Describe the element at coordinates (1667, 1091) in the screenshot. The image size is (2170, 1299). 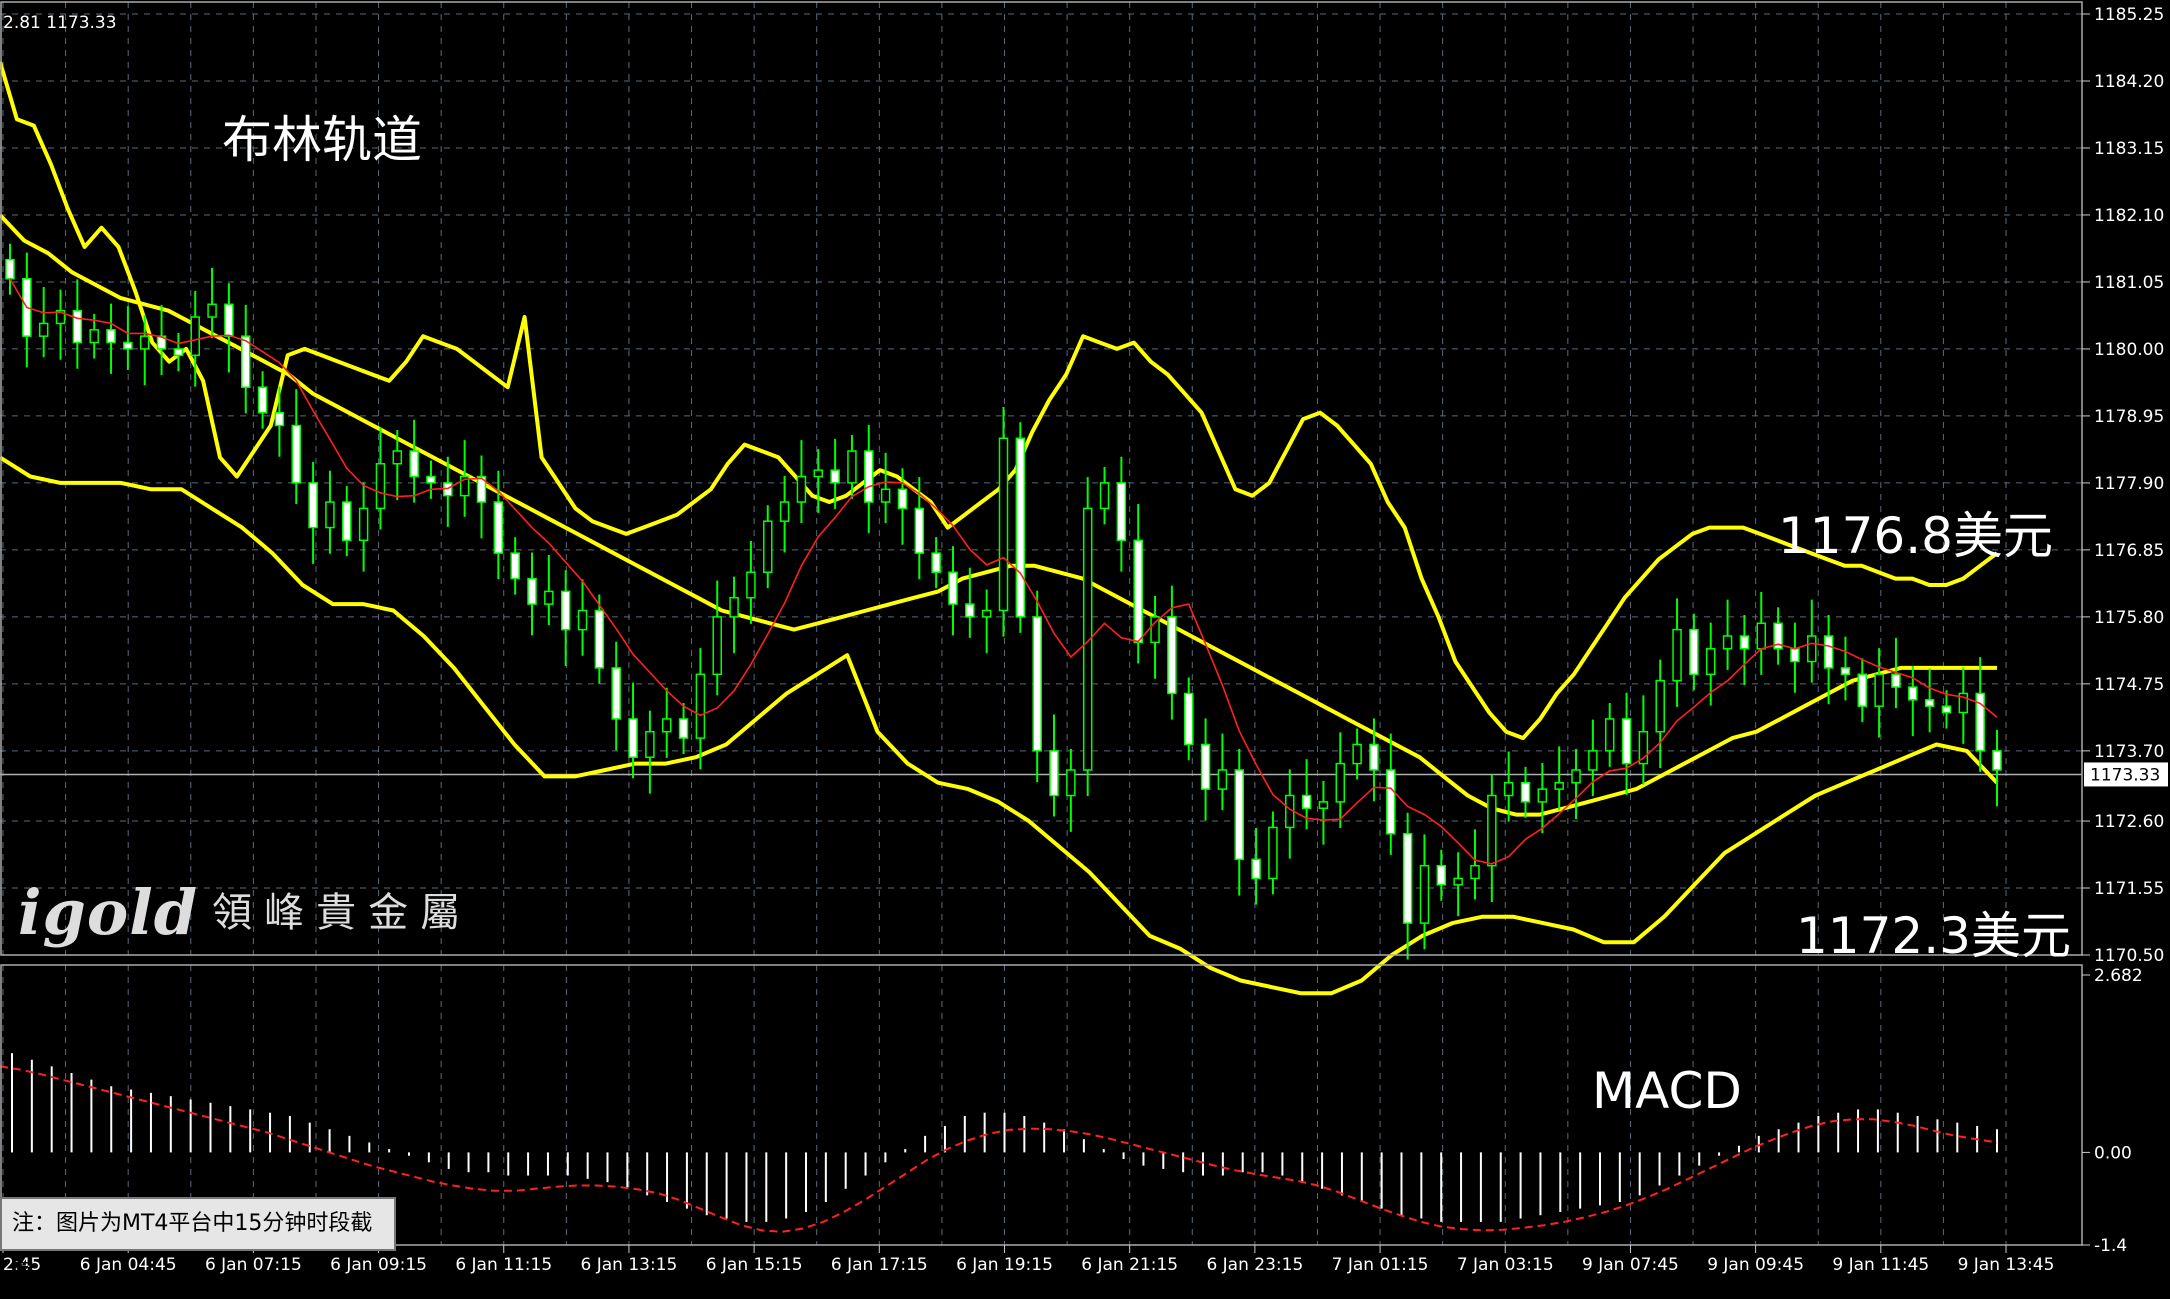
I see `macd-label: MACD` at that location.